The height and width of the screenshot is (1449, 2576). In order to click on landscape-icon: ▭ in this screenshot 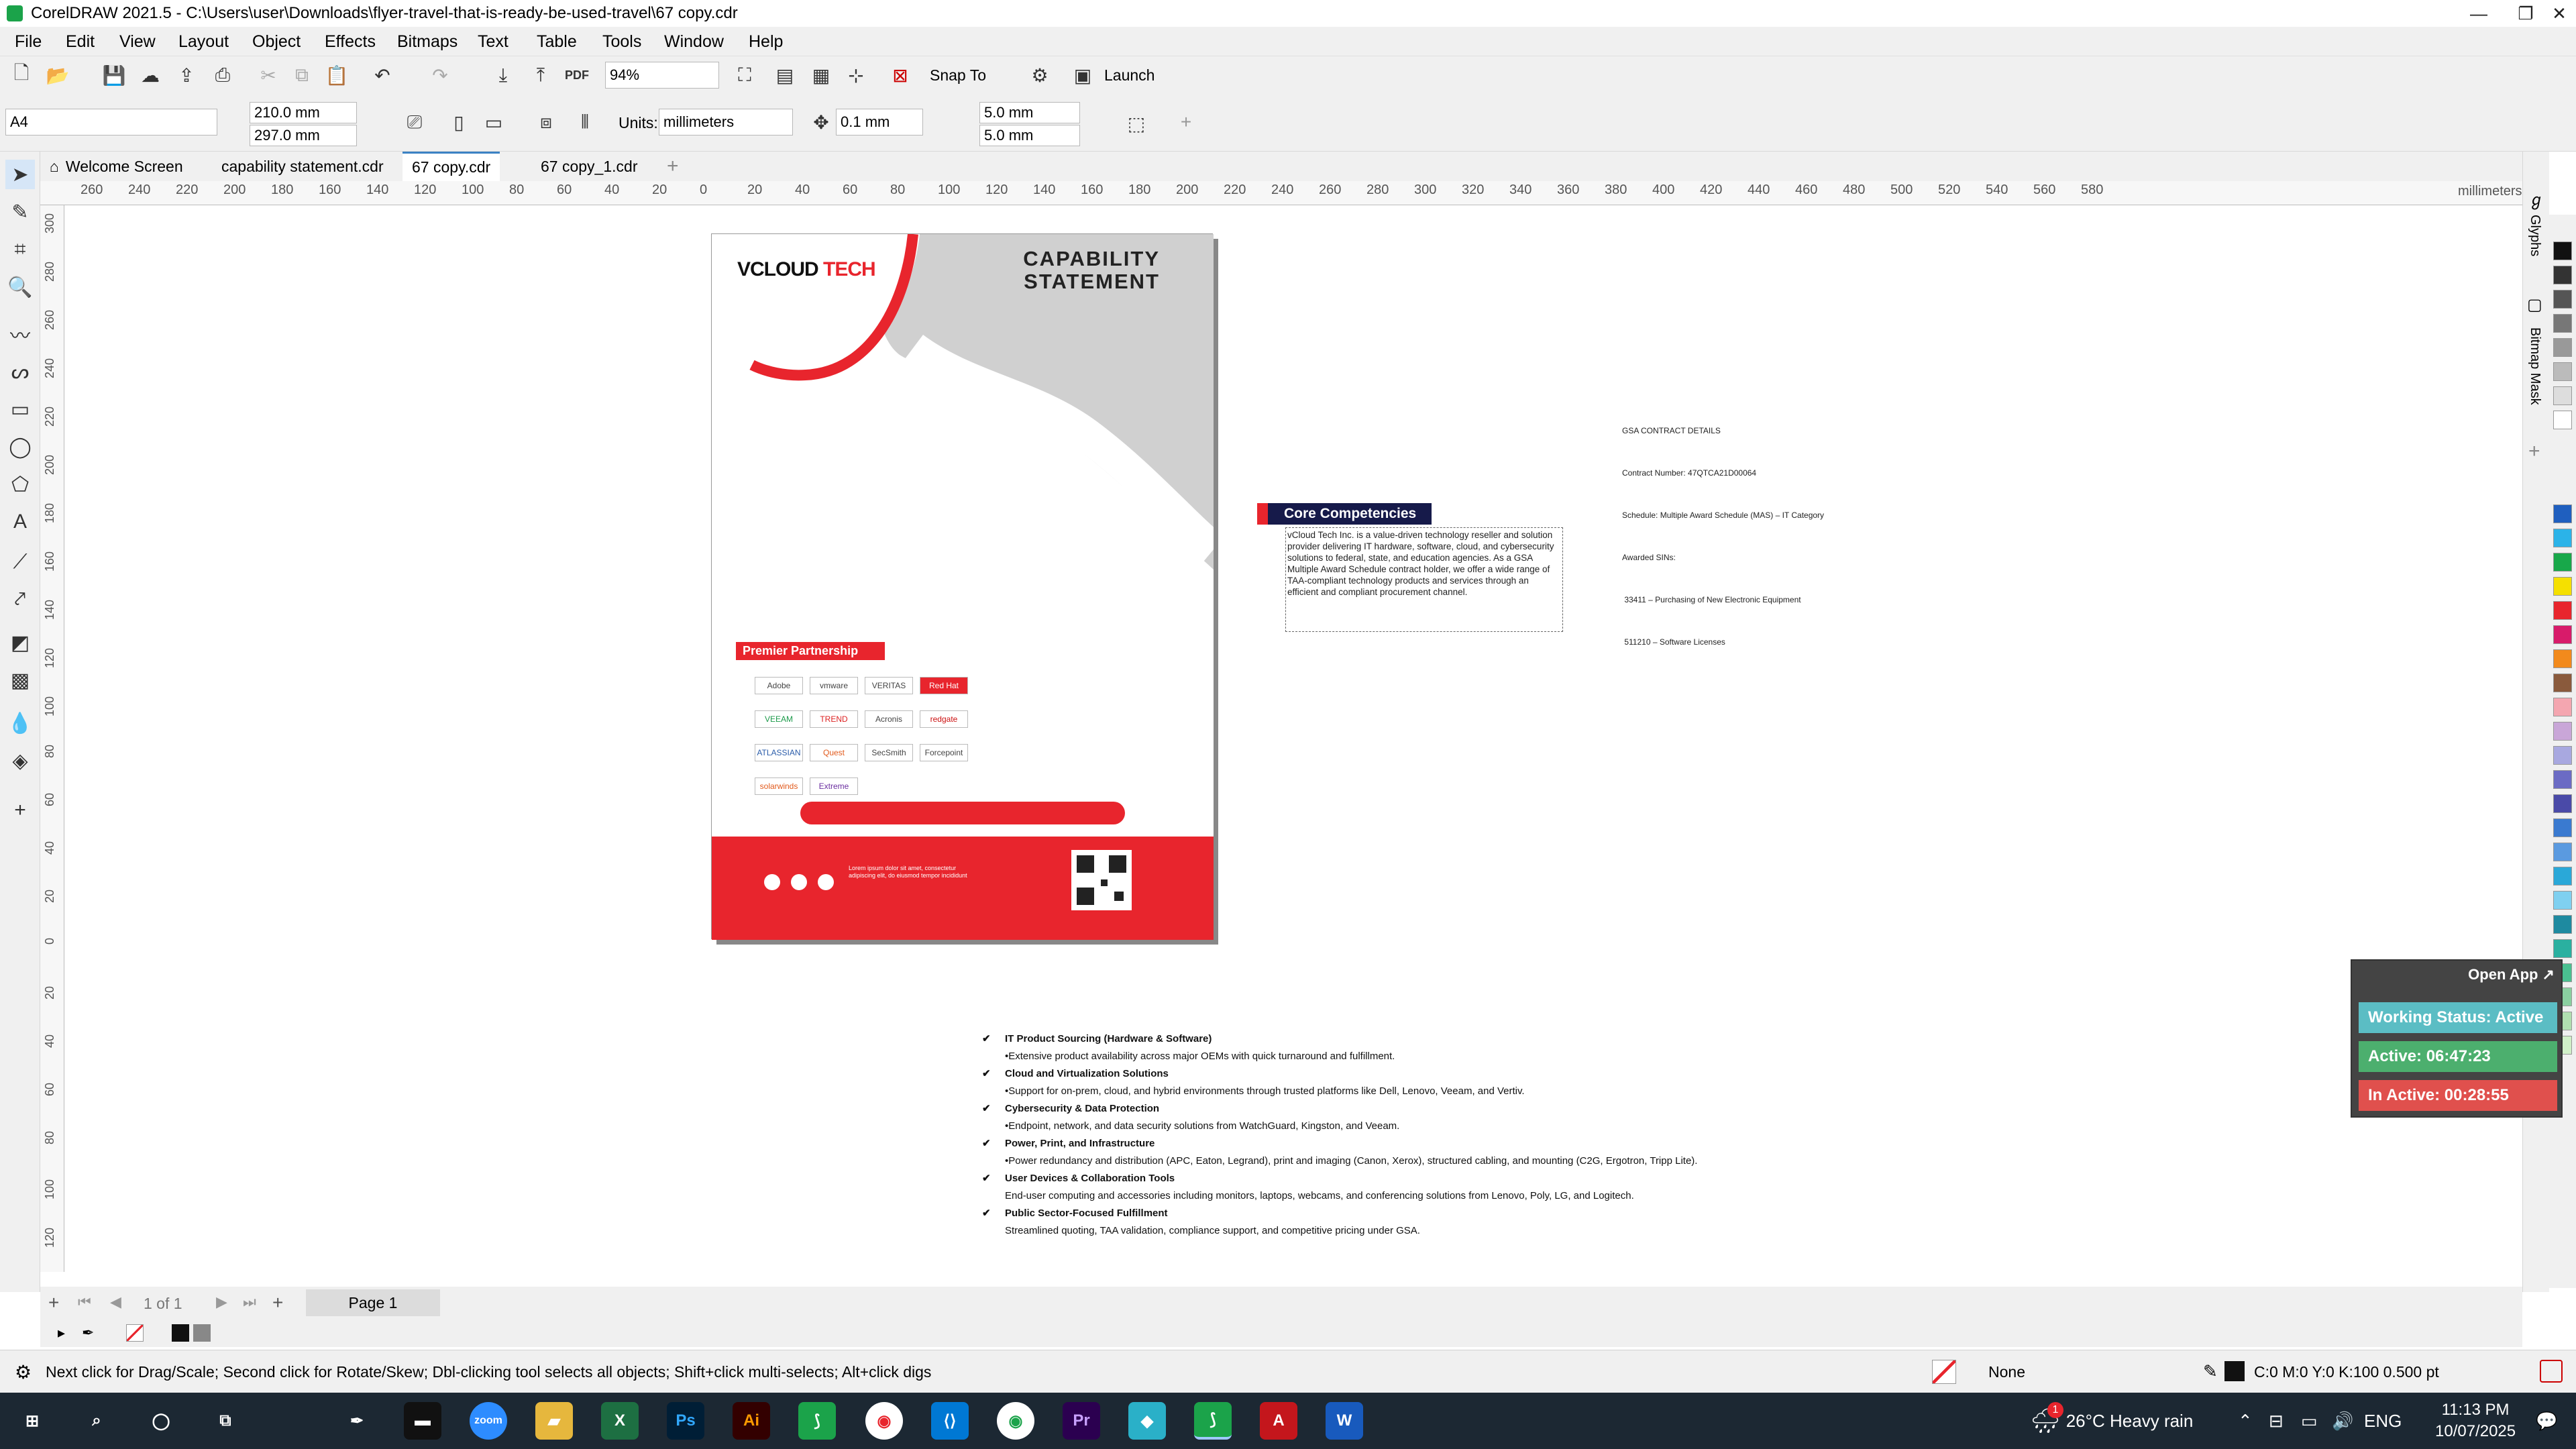, I will do `click(493, 122)`.